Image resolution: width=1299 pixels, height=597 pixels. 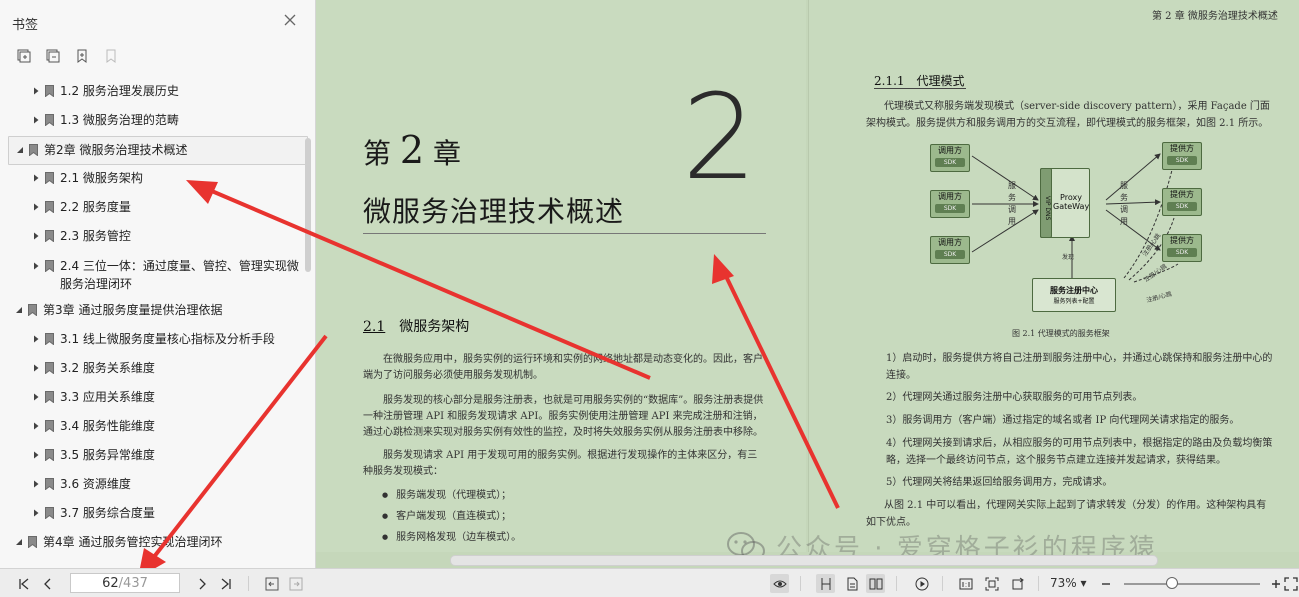 What do you see at coordinates (225, 583) in the screenshot?
I see `last-page-icon` at bounding box center [225, 583].